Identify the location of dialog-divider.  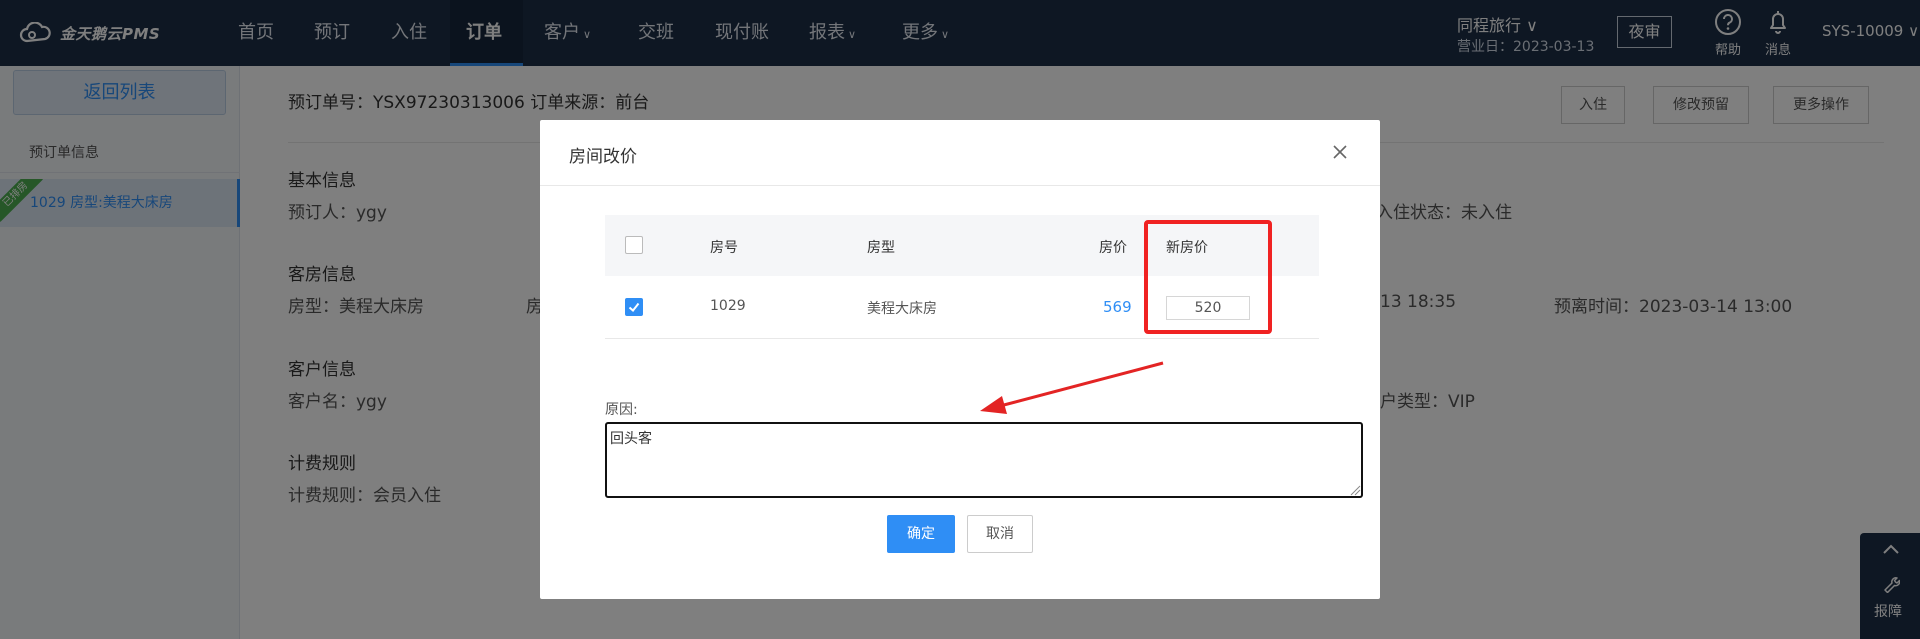
(960, 185).